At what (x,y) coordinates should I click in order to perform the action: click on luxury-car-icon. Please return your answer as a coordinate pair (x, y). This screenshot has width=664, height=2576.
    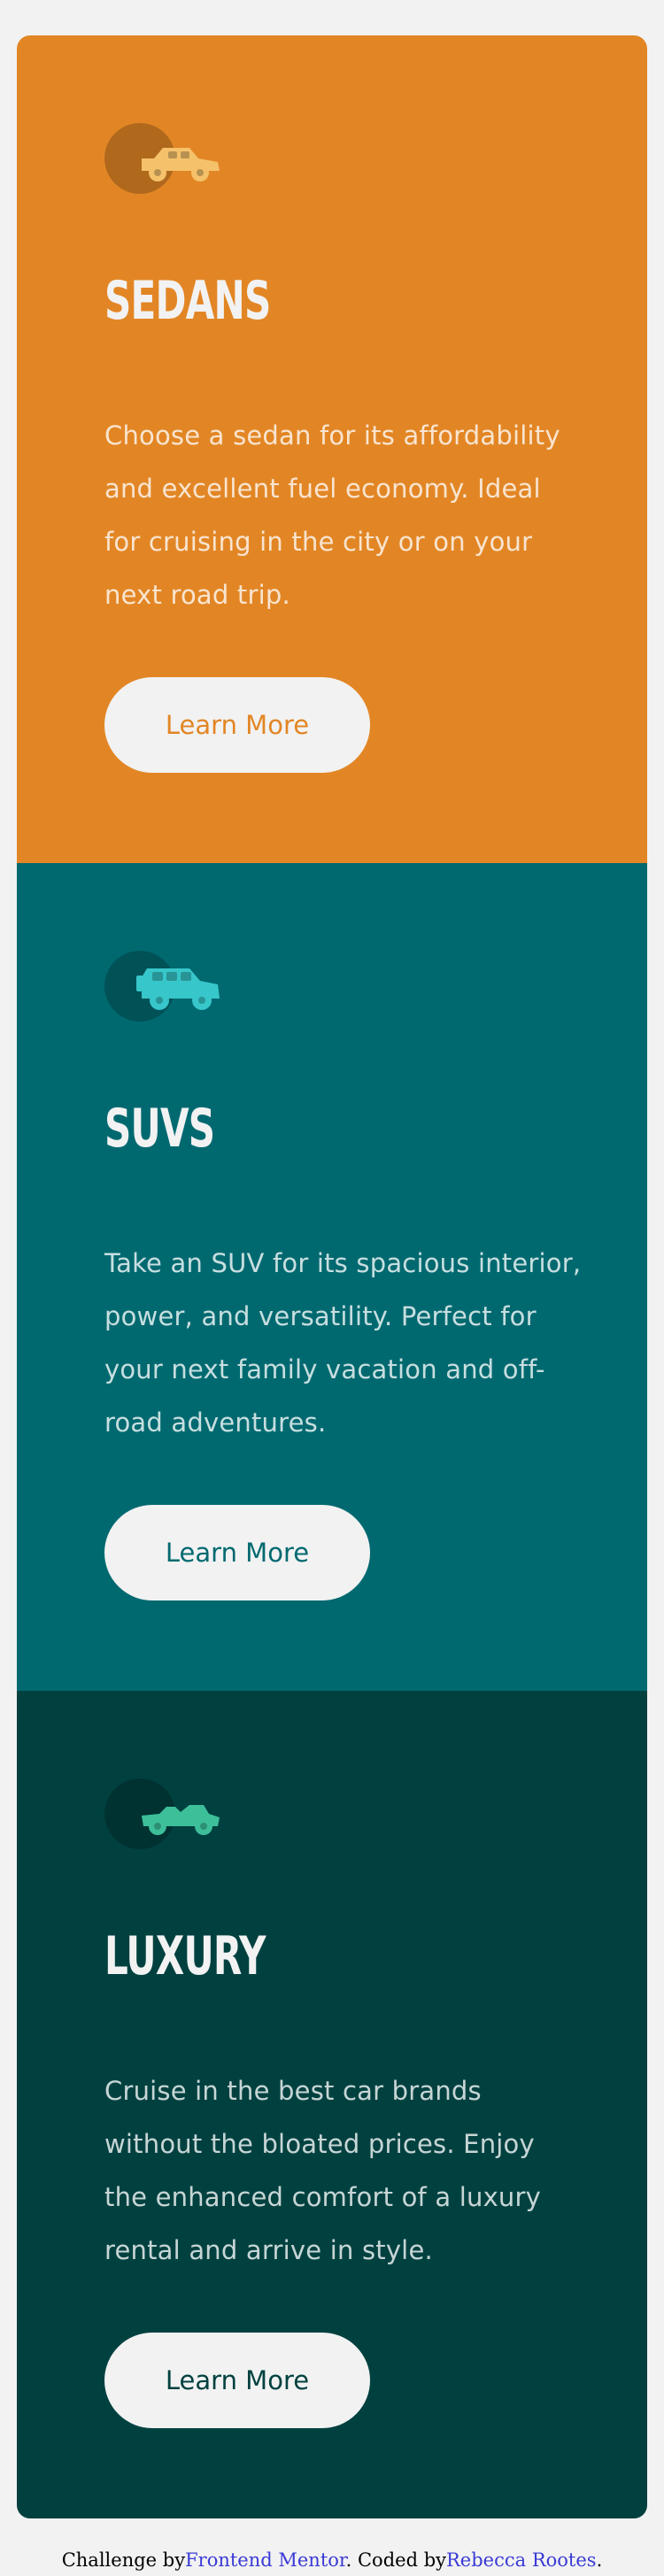
    Looking at the image, I should click on (162, 1813).